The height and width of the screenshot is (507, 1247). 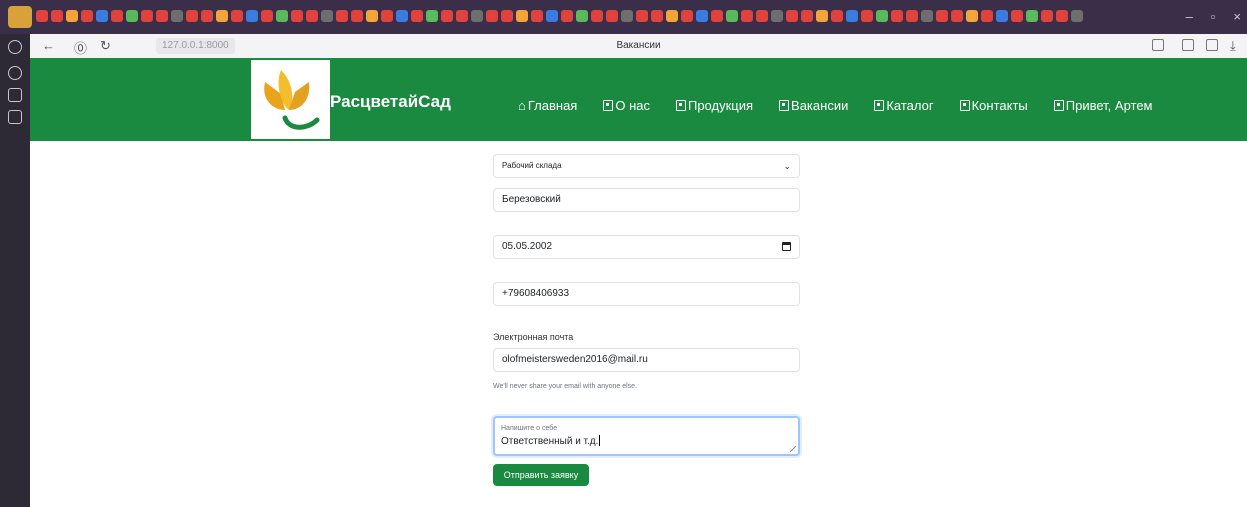 I want to click on nav-item-2: Продукция, so click(x=714, y=105).